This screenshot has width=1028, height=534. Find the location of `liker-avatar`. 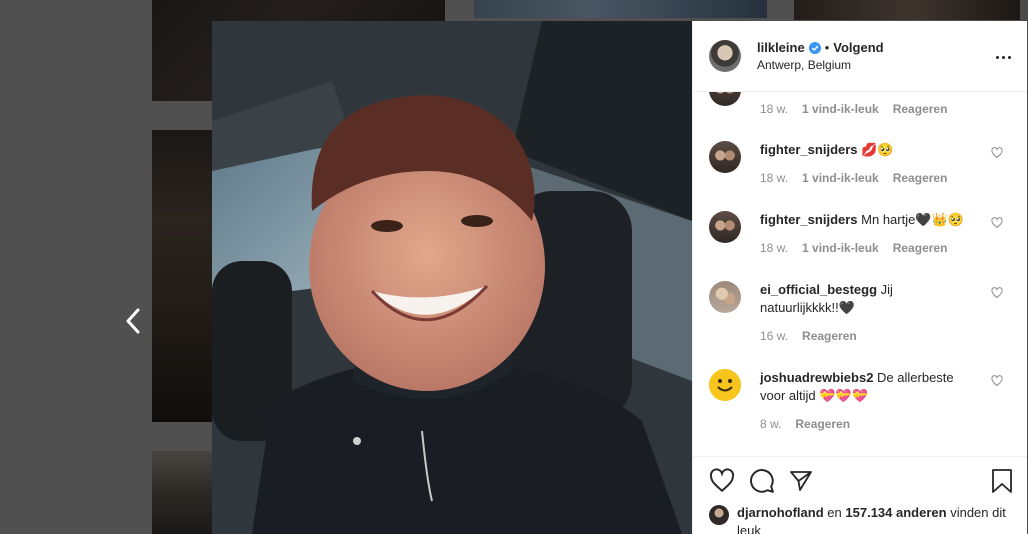

liker-avatar is located at coordinates (719, 515).